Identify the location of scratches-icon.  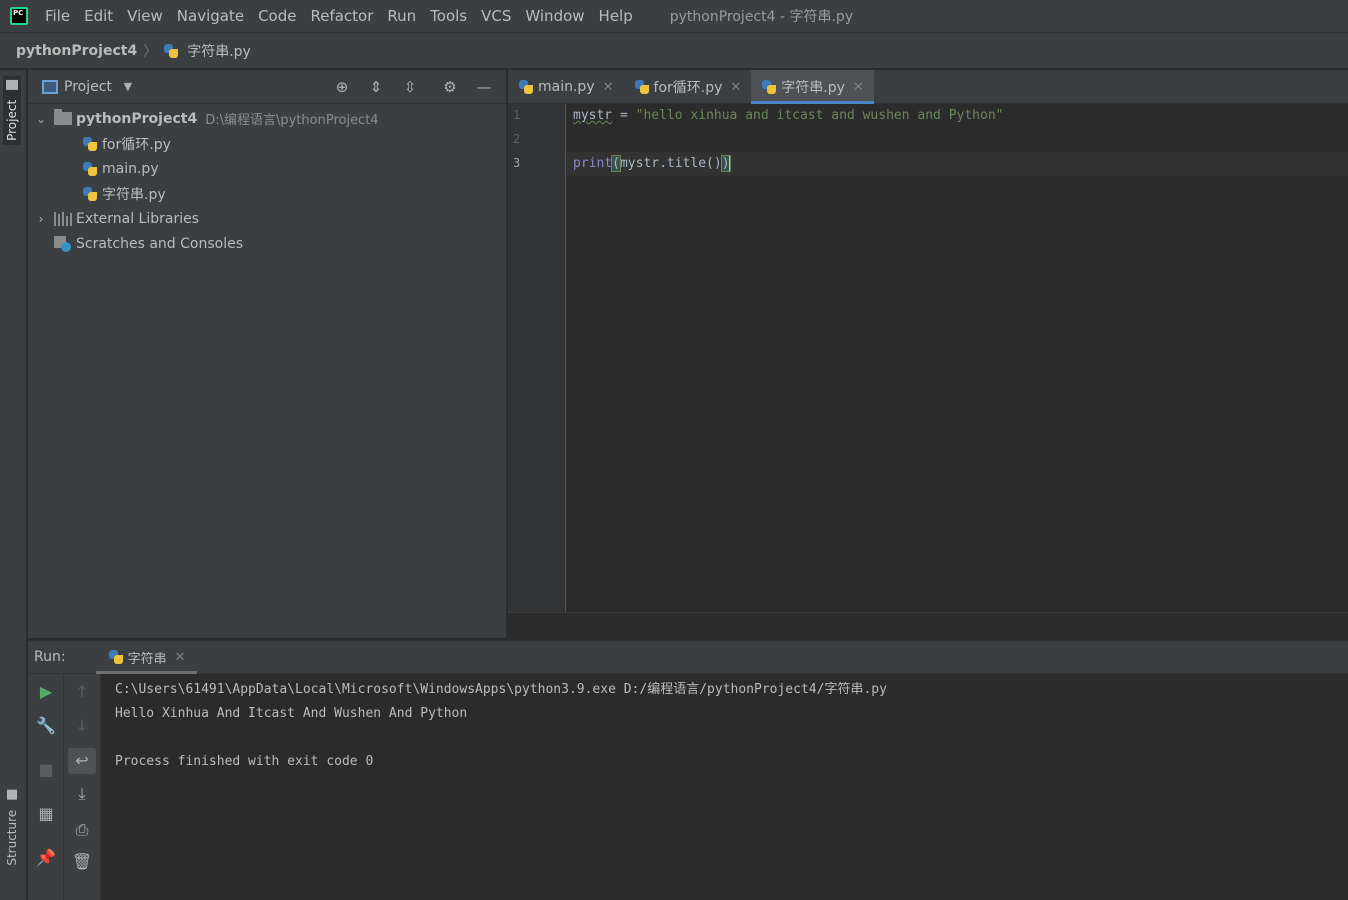
(63, 243).